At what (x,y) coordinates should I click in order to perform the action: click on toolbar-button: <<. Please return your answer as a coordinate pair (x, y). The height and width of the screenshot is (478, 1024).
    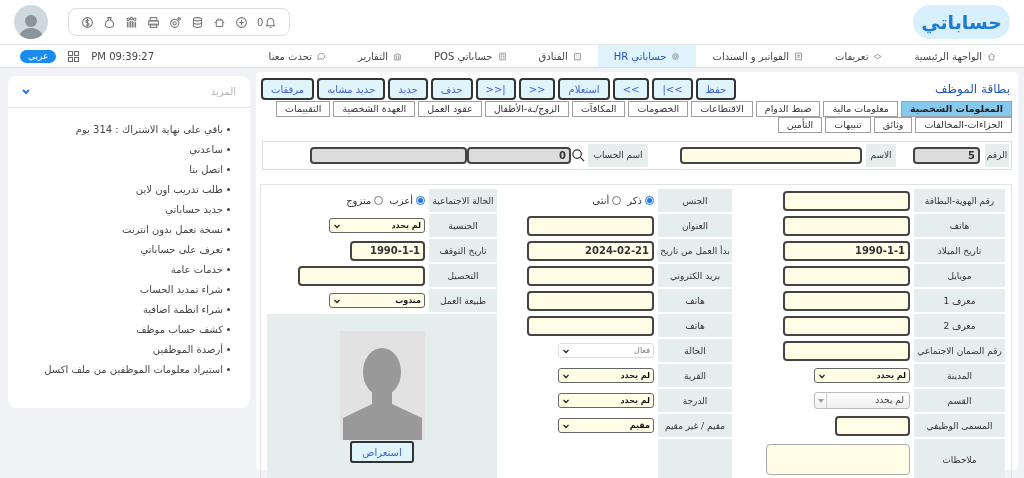
    Looking at the image, I should click on (631, 89).